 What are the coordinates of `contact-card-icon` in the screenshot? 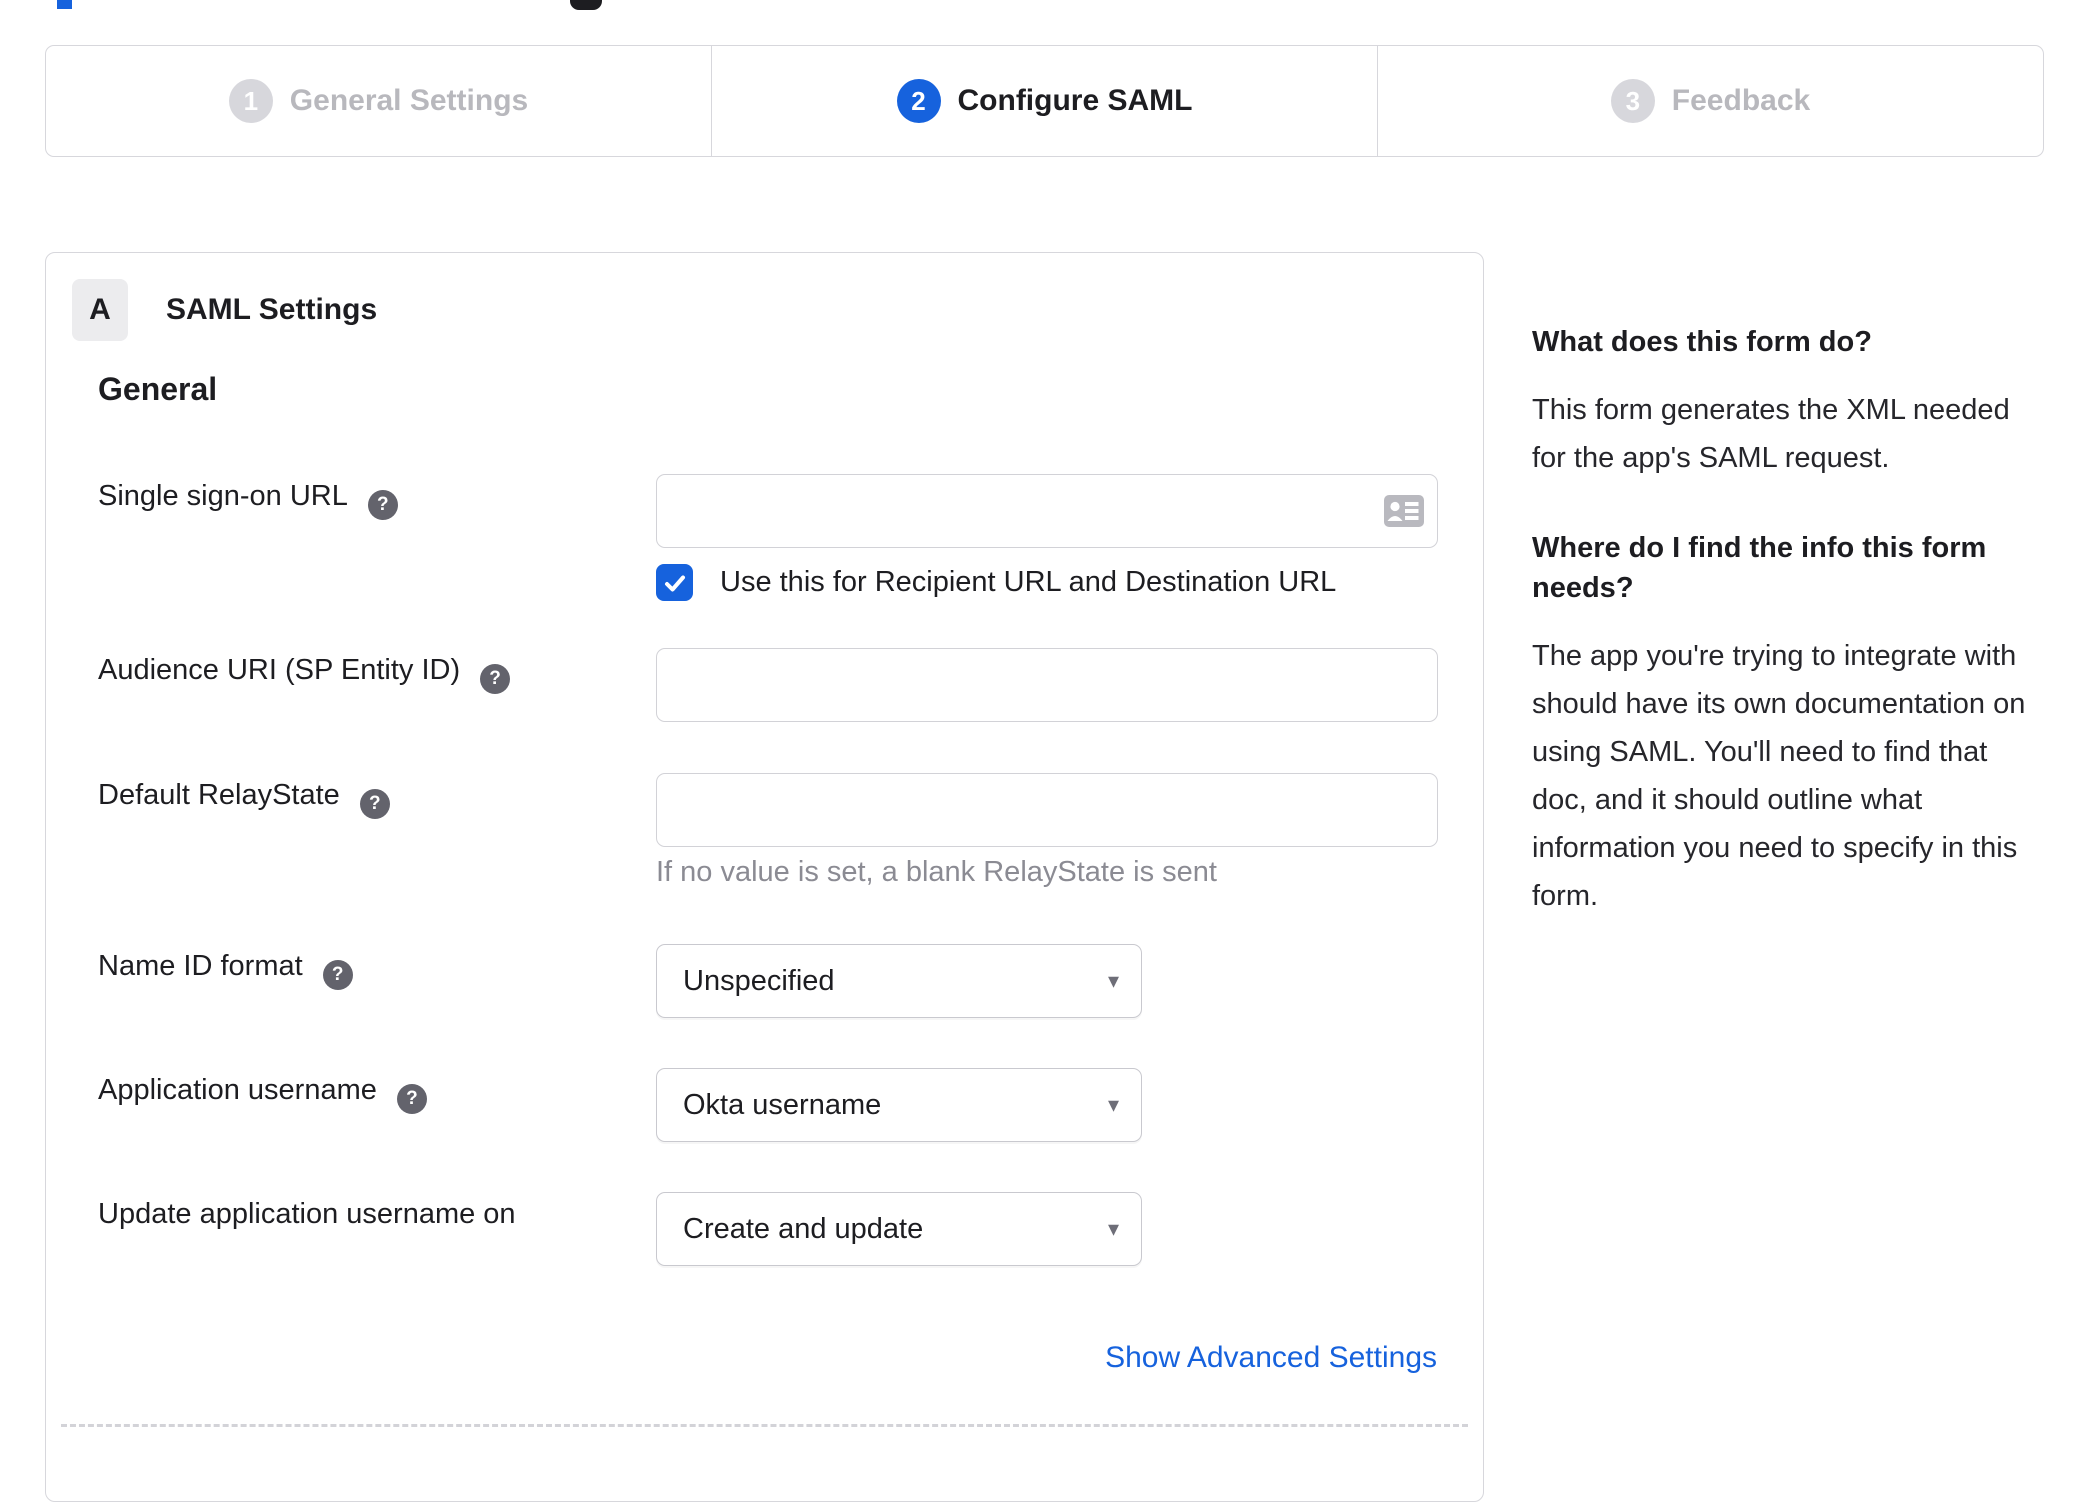 It's located at (1404, 511).